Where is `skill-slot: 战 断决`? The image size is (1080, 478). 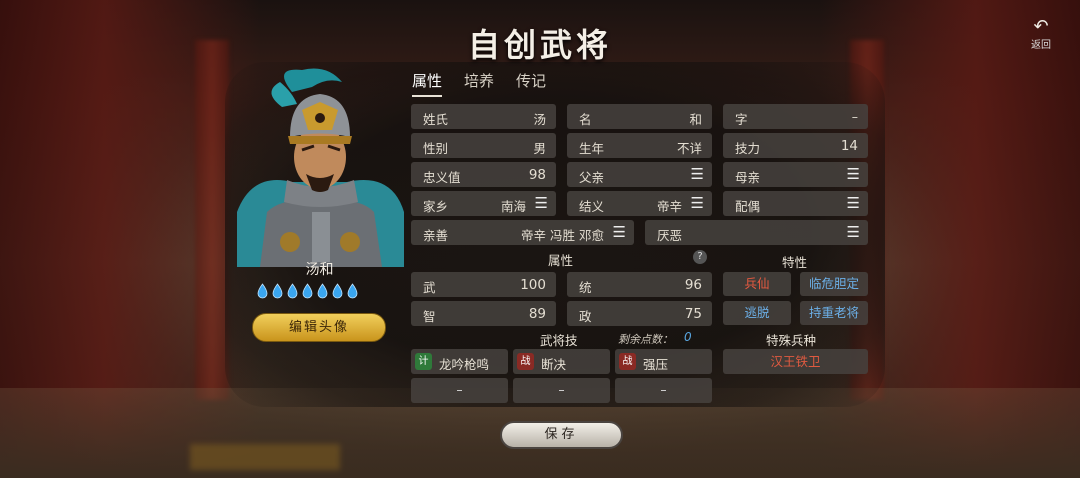
skill-slot: 战 断决 is located at coordinates (561, 361).